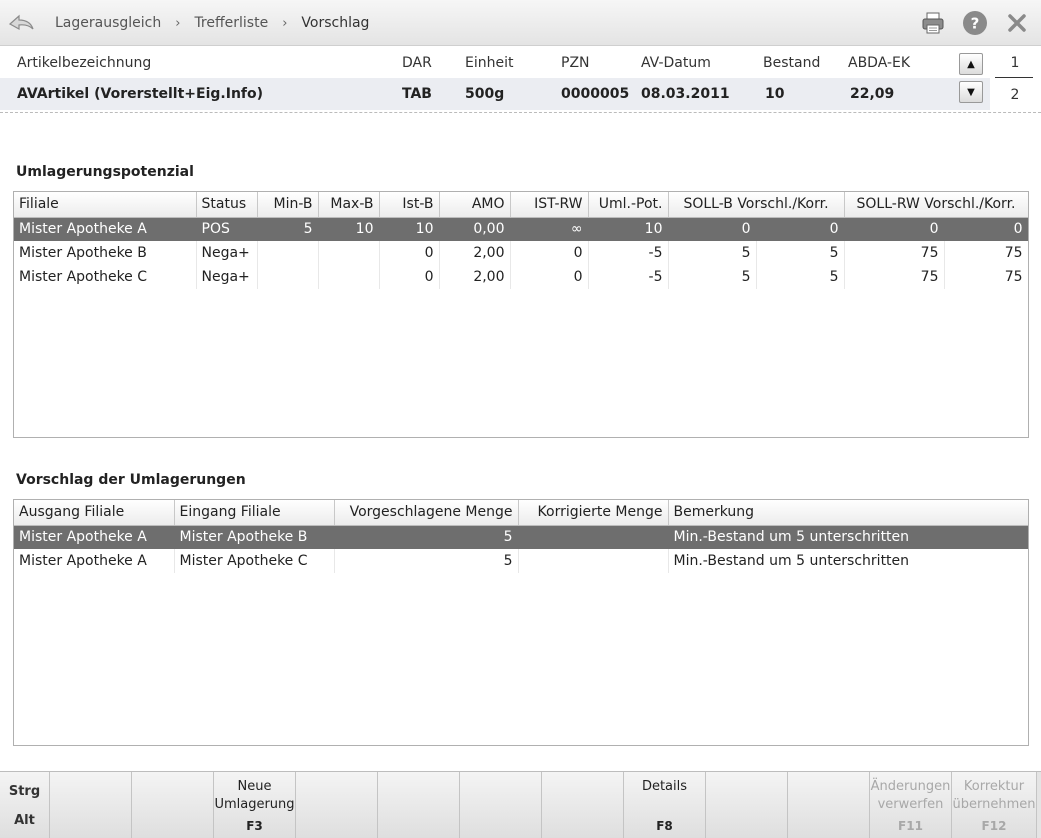 Image resolution: width=1041 pixels, height=838 pixels. Describe the element at coordinates (756, 205) in the screenshot. I see `col-soll-b: SOLL-B Vorschl./Korr.` at that location.